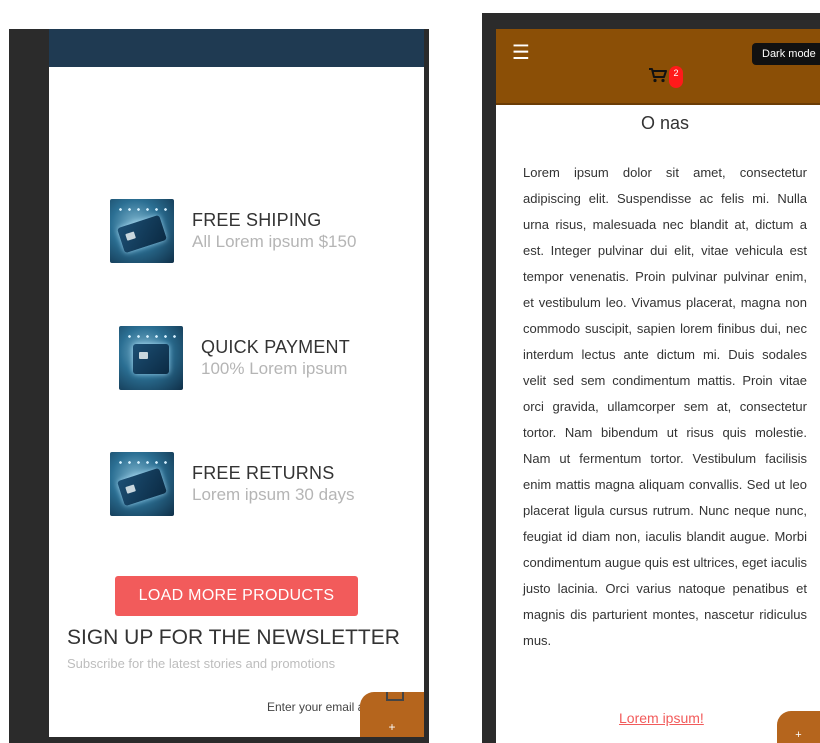 This screenshot has height=743, width=820. What do you see at coordinates (233, 231) in the screenshot?
I see `feature-free-shipping: FREE SHIPING All Lorem ipsum $150` at bounding box center [233, 231].